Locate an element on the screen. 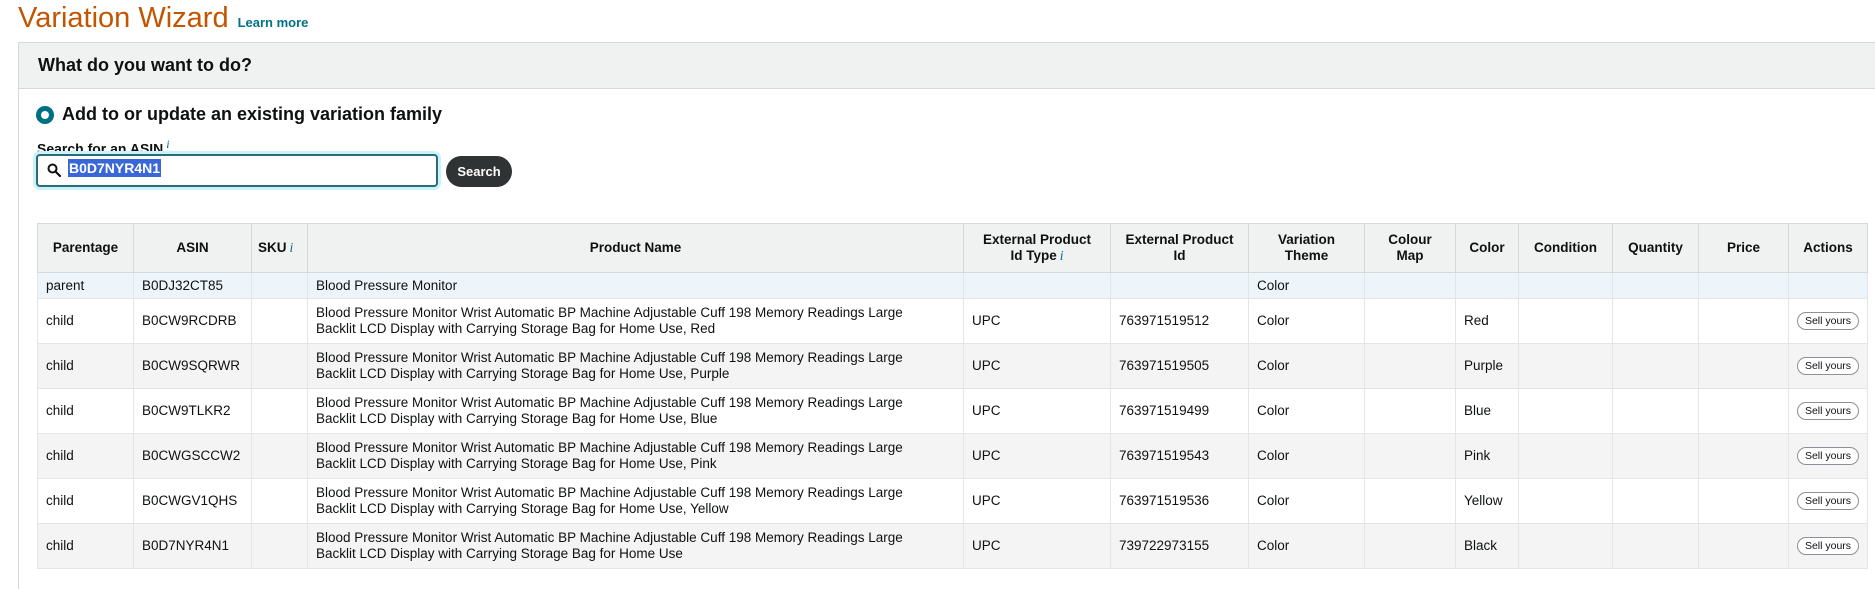 The height and width of the screenshot is (589, 1875). cell-asin: B0CWGV1QHS is located at coordinates (192, 501).